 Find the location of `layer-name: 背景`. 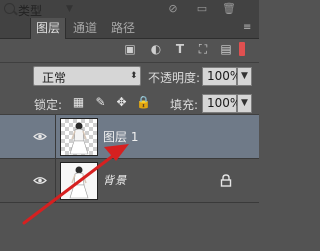

layer-name: 背景 is located at coordinates (115, 180).